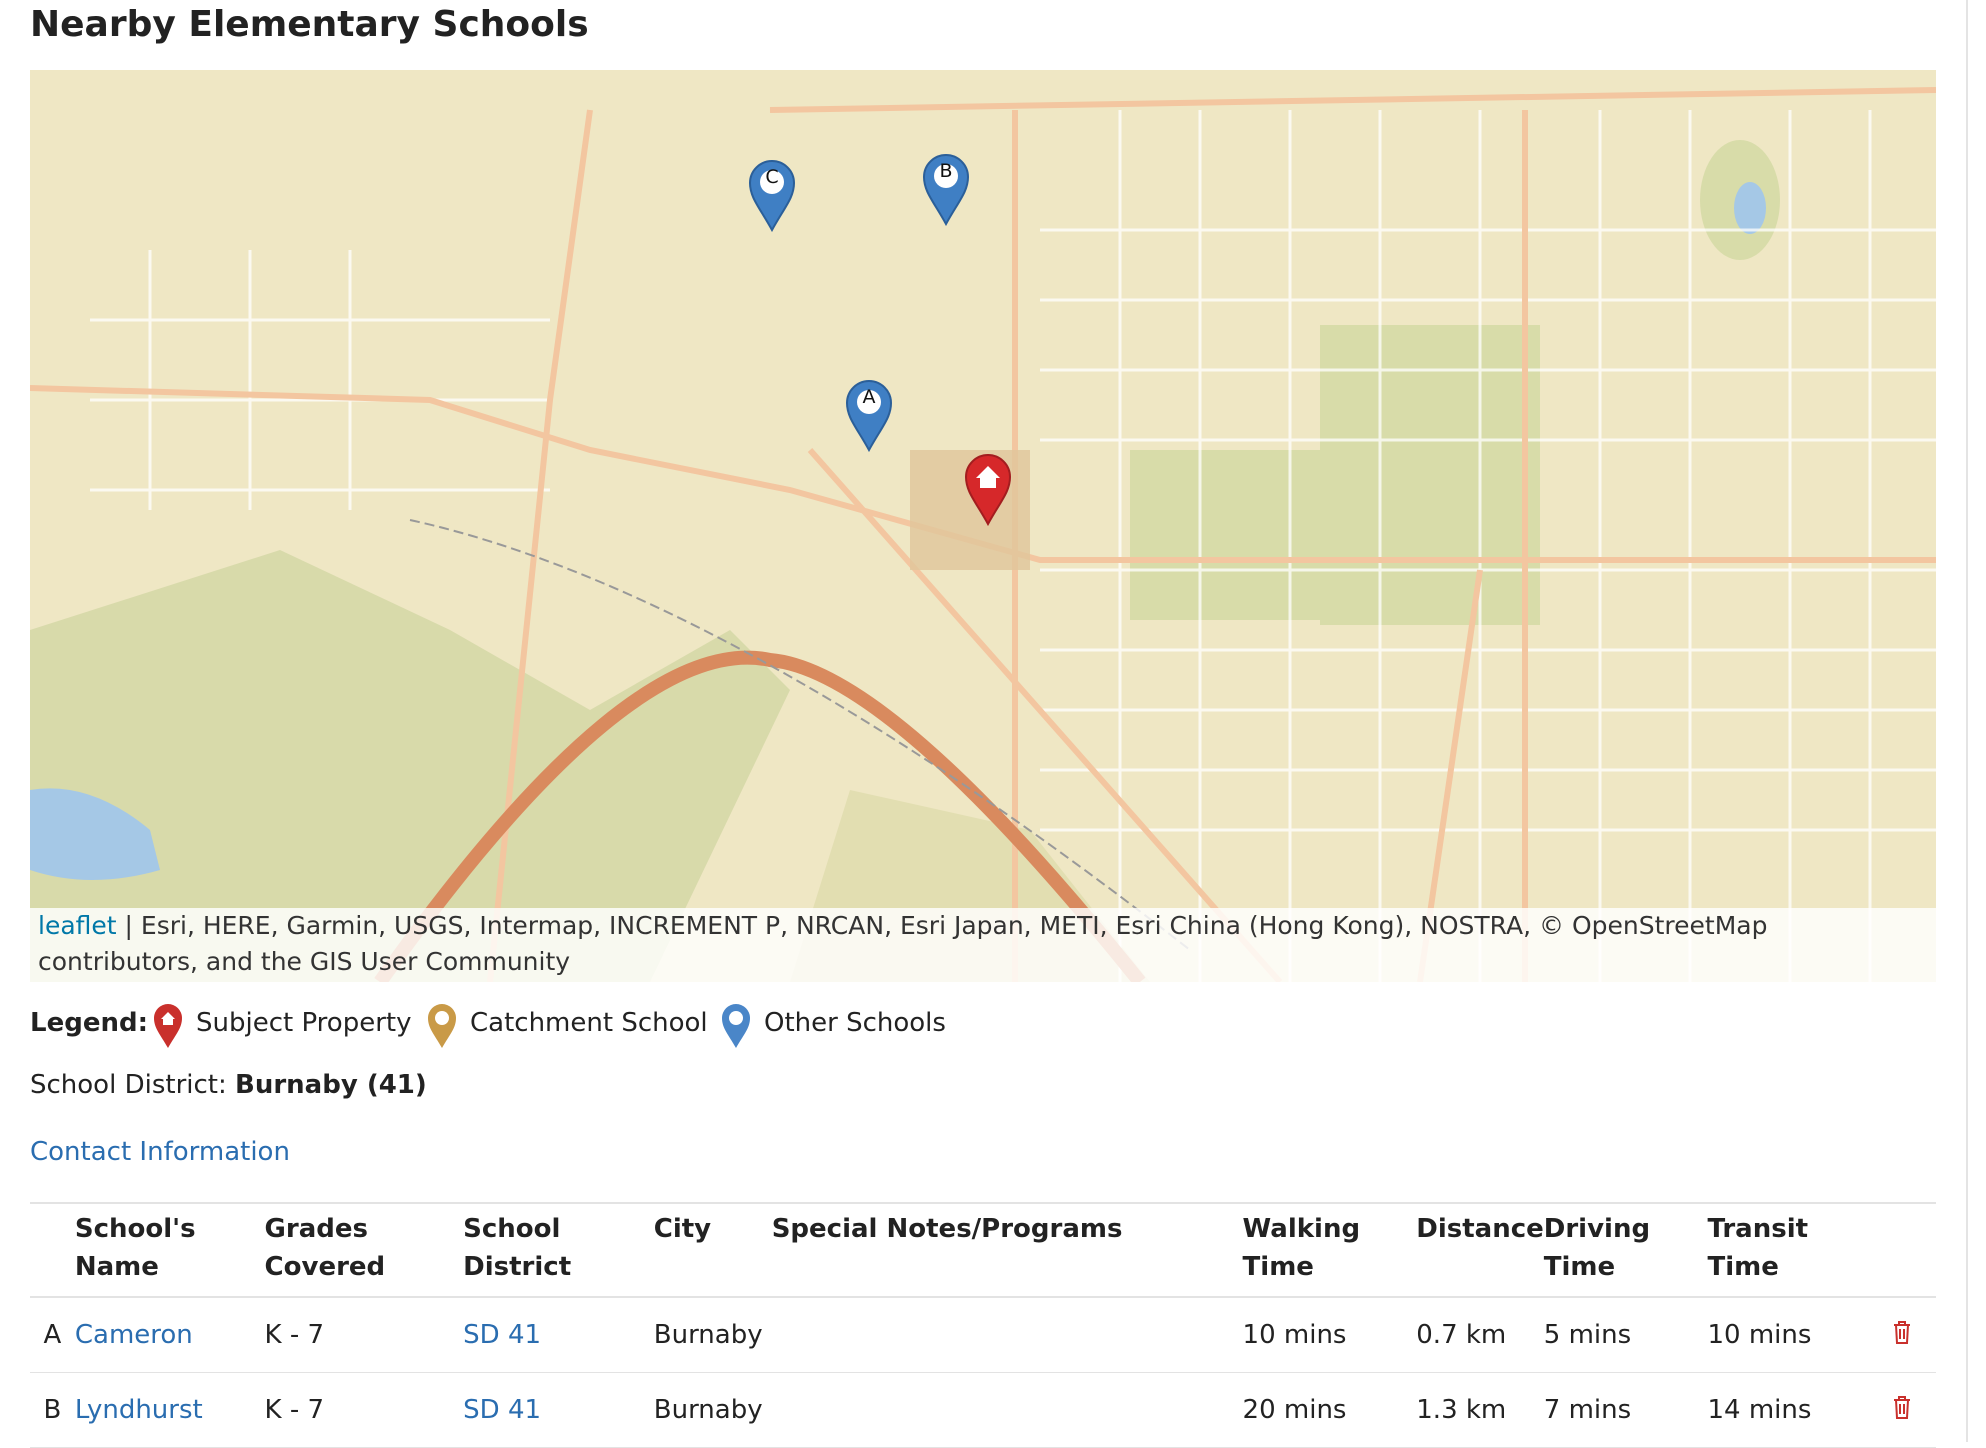 This screenshot has width=1986, height=1448. Describe the element at coordinates (772, 177) in the screenshot. I see `school-marker-c-letter: C` at that location.